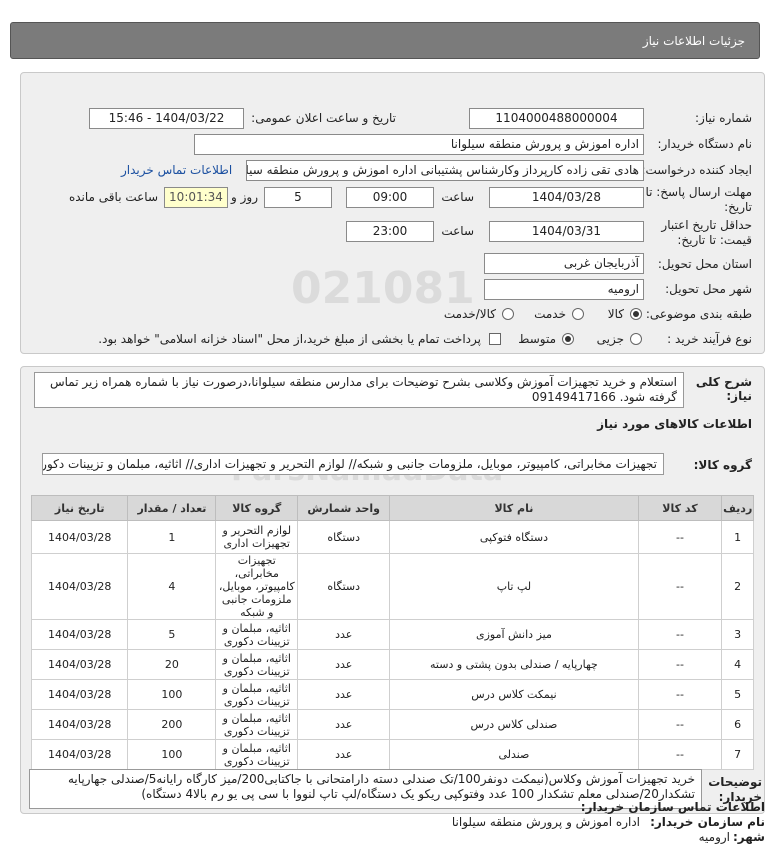 This screenshot has height=845, width=770. What do you see at coordinates (390, 197) in the screenshot?
I see `reply-time-field: 09:00` at bounding box center [390, 197].